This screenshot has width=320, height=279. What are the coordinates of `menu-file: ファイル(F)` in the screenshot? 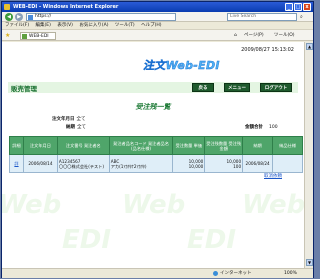 It's located at (17, 25).